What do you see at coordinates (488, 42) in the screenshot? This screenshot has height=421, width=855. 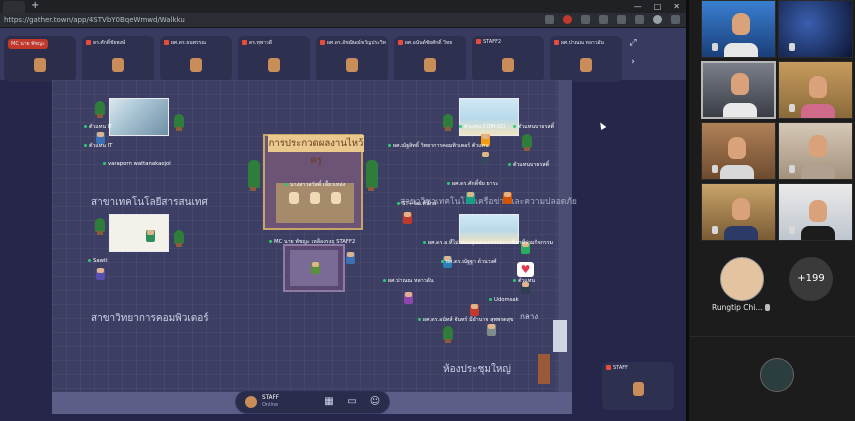 I see `video-tile-name: STAFF2` at bounding box center [488, 42].